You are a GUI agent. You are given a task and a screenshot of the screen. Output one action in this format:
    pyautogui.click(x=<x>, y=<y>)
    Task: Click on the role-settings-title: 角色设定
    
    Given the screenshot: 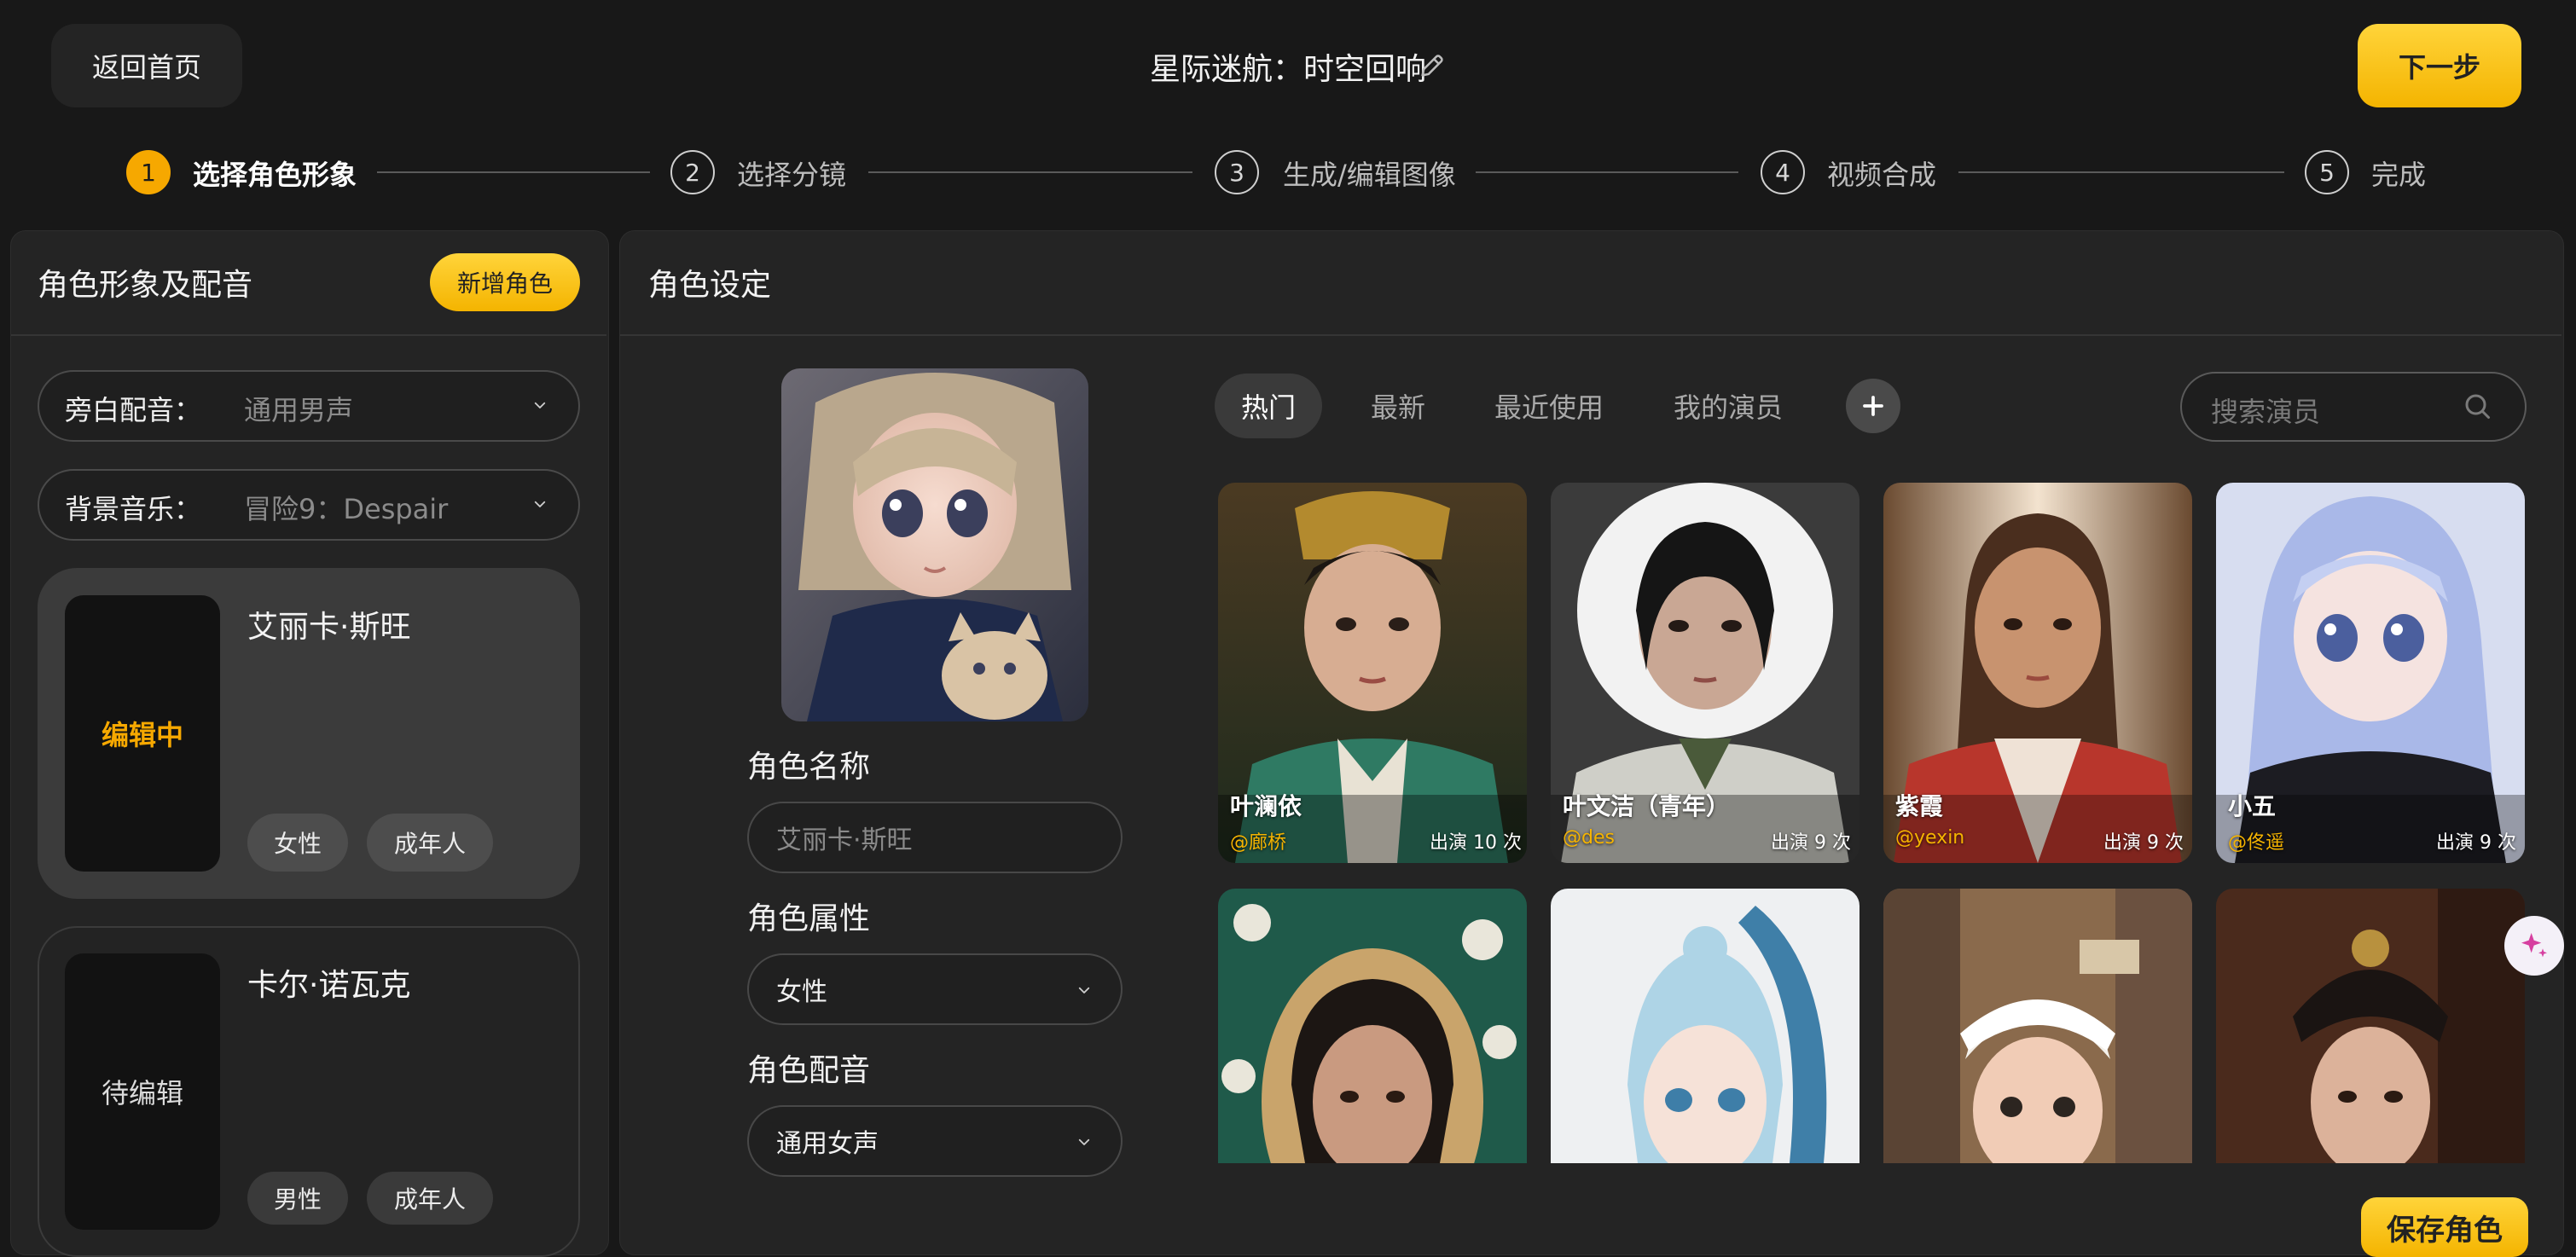 What is the action you would take?
    pyautogui.click(x=710, y=285)
    